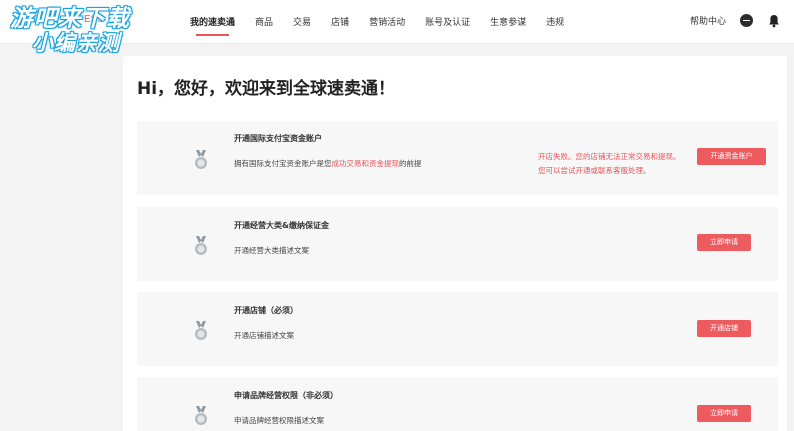 This screenshot has height=431, width=794. What do you see at coordinates (266, 89) in the screenshot?
I see `page-title: Hi，您好，欢迎来到全球速卖通！` at bounding box center [266, 89].